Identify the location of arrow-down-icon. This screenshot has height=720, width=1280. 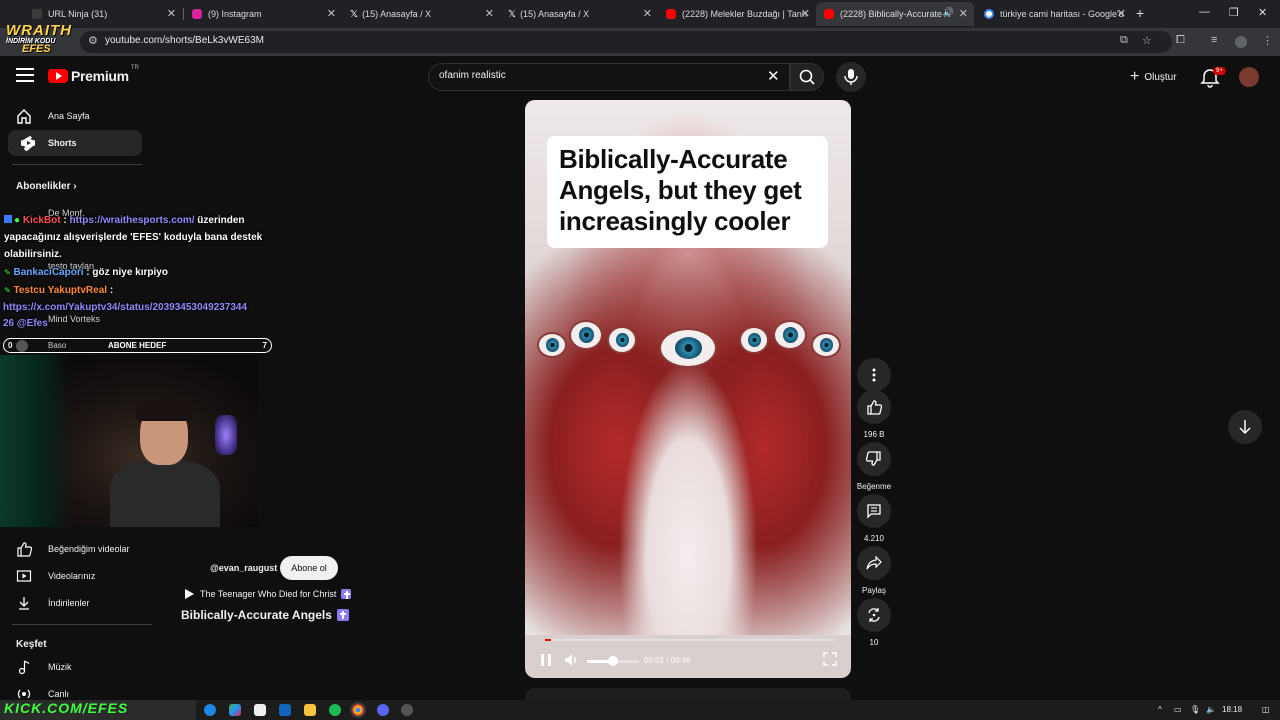
(1245, 427).